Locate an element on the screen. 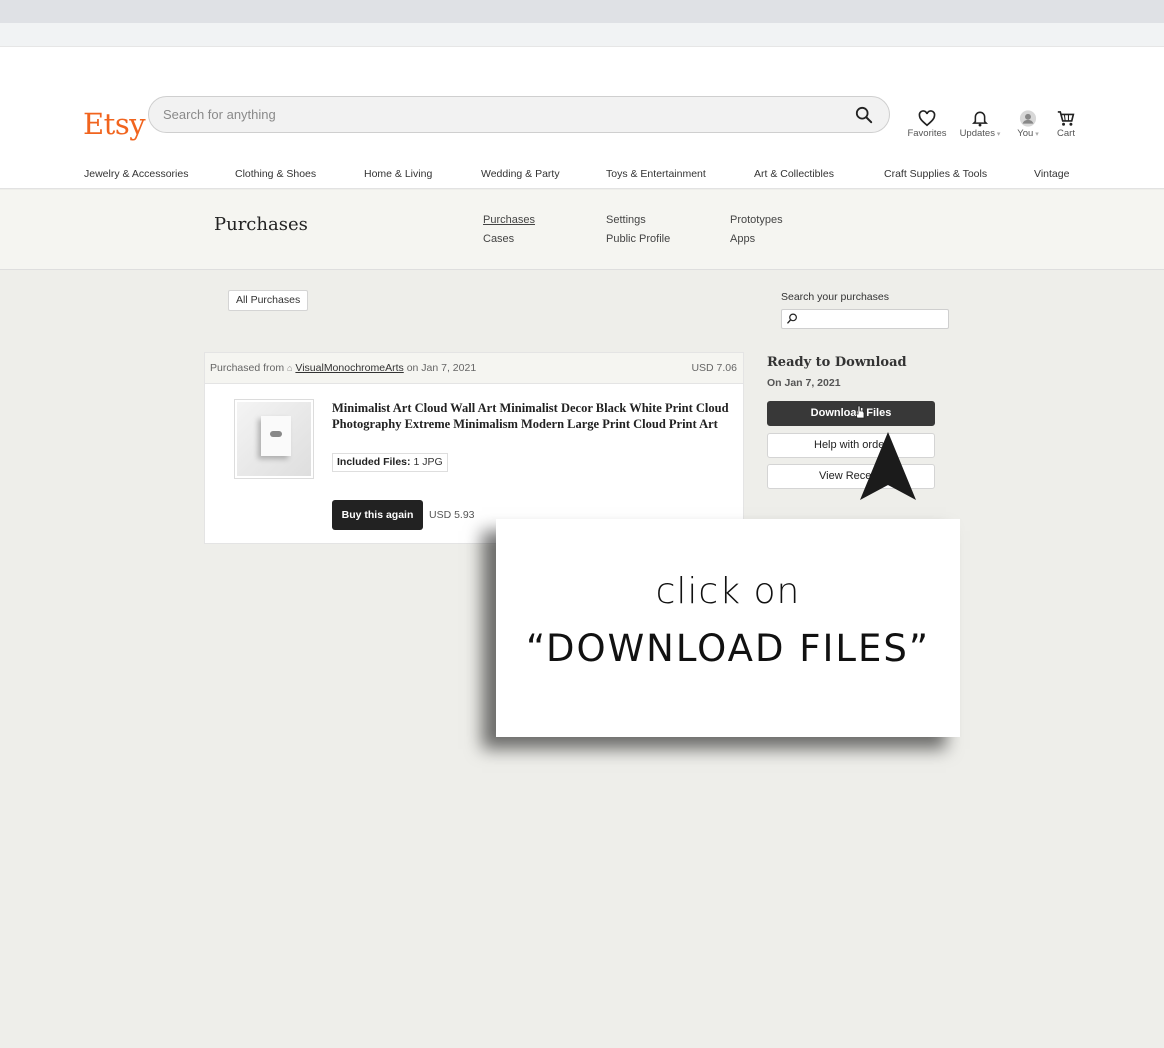  updates-nav: Updates ▾ is located at coordinates (980, 124).